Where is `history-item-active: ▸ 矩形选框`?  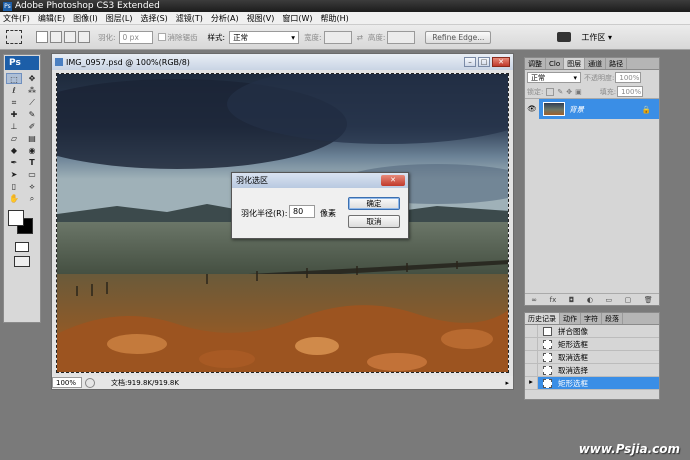
history-item-active: ▸ 矩形选框 is located at coordinates (592, 383).